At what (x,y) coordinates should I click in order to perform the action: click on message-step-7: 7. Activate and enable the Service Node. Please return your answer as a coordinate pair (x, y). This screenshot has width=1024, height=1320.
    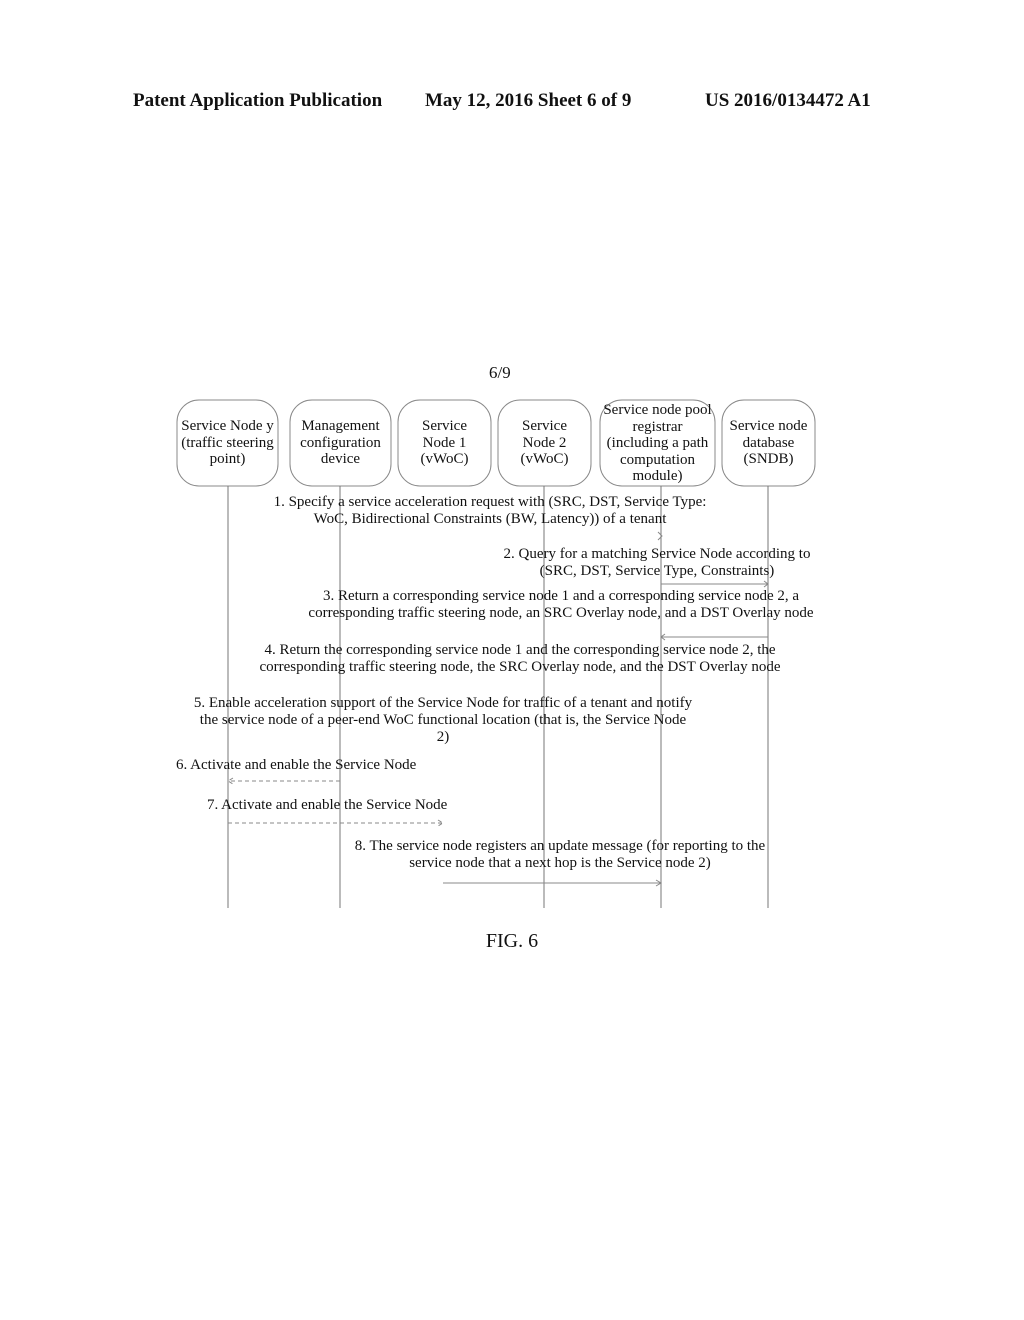
    Looking at the image, I should click on (327, 805).